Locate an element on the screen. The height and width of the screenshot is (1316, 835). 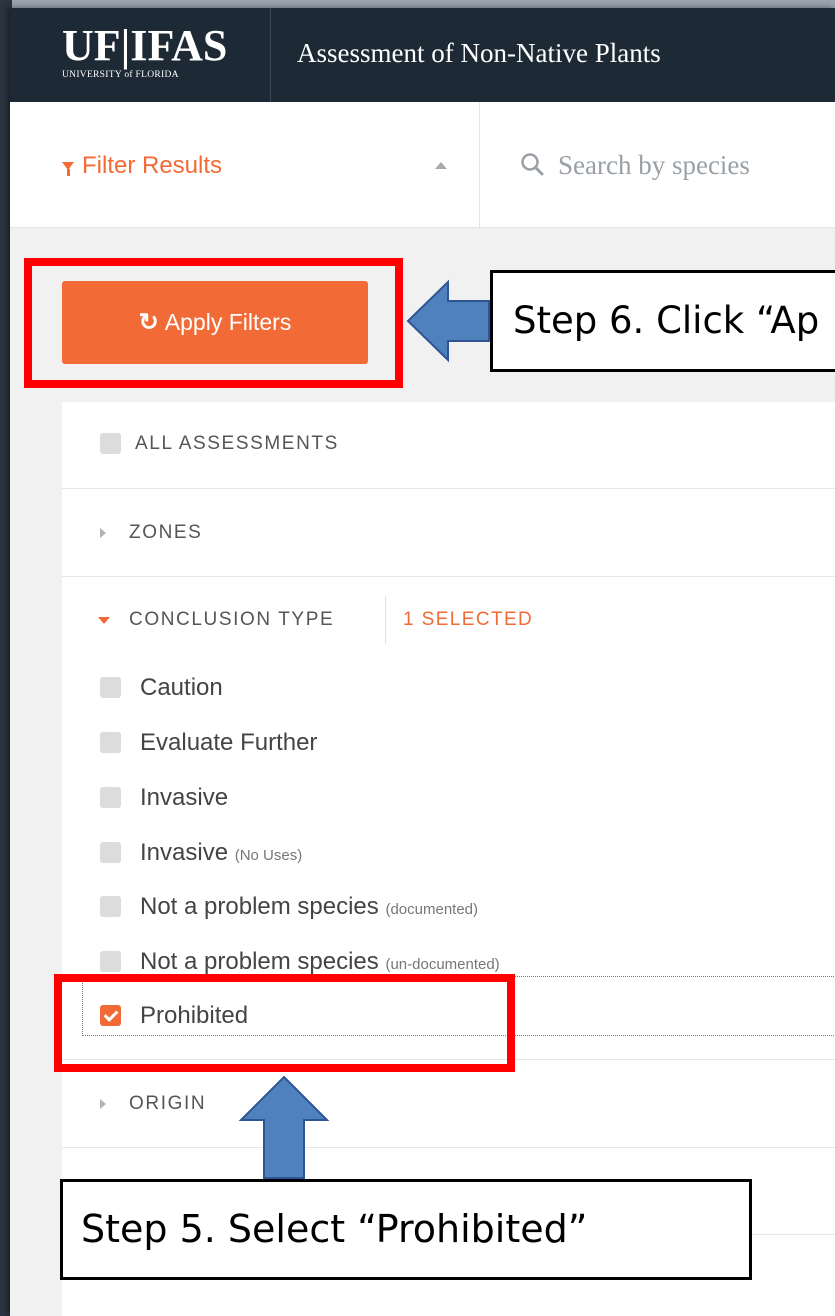
not-a-problem-documented-checkbox is located at coordinates (110, 906).